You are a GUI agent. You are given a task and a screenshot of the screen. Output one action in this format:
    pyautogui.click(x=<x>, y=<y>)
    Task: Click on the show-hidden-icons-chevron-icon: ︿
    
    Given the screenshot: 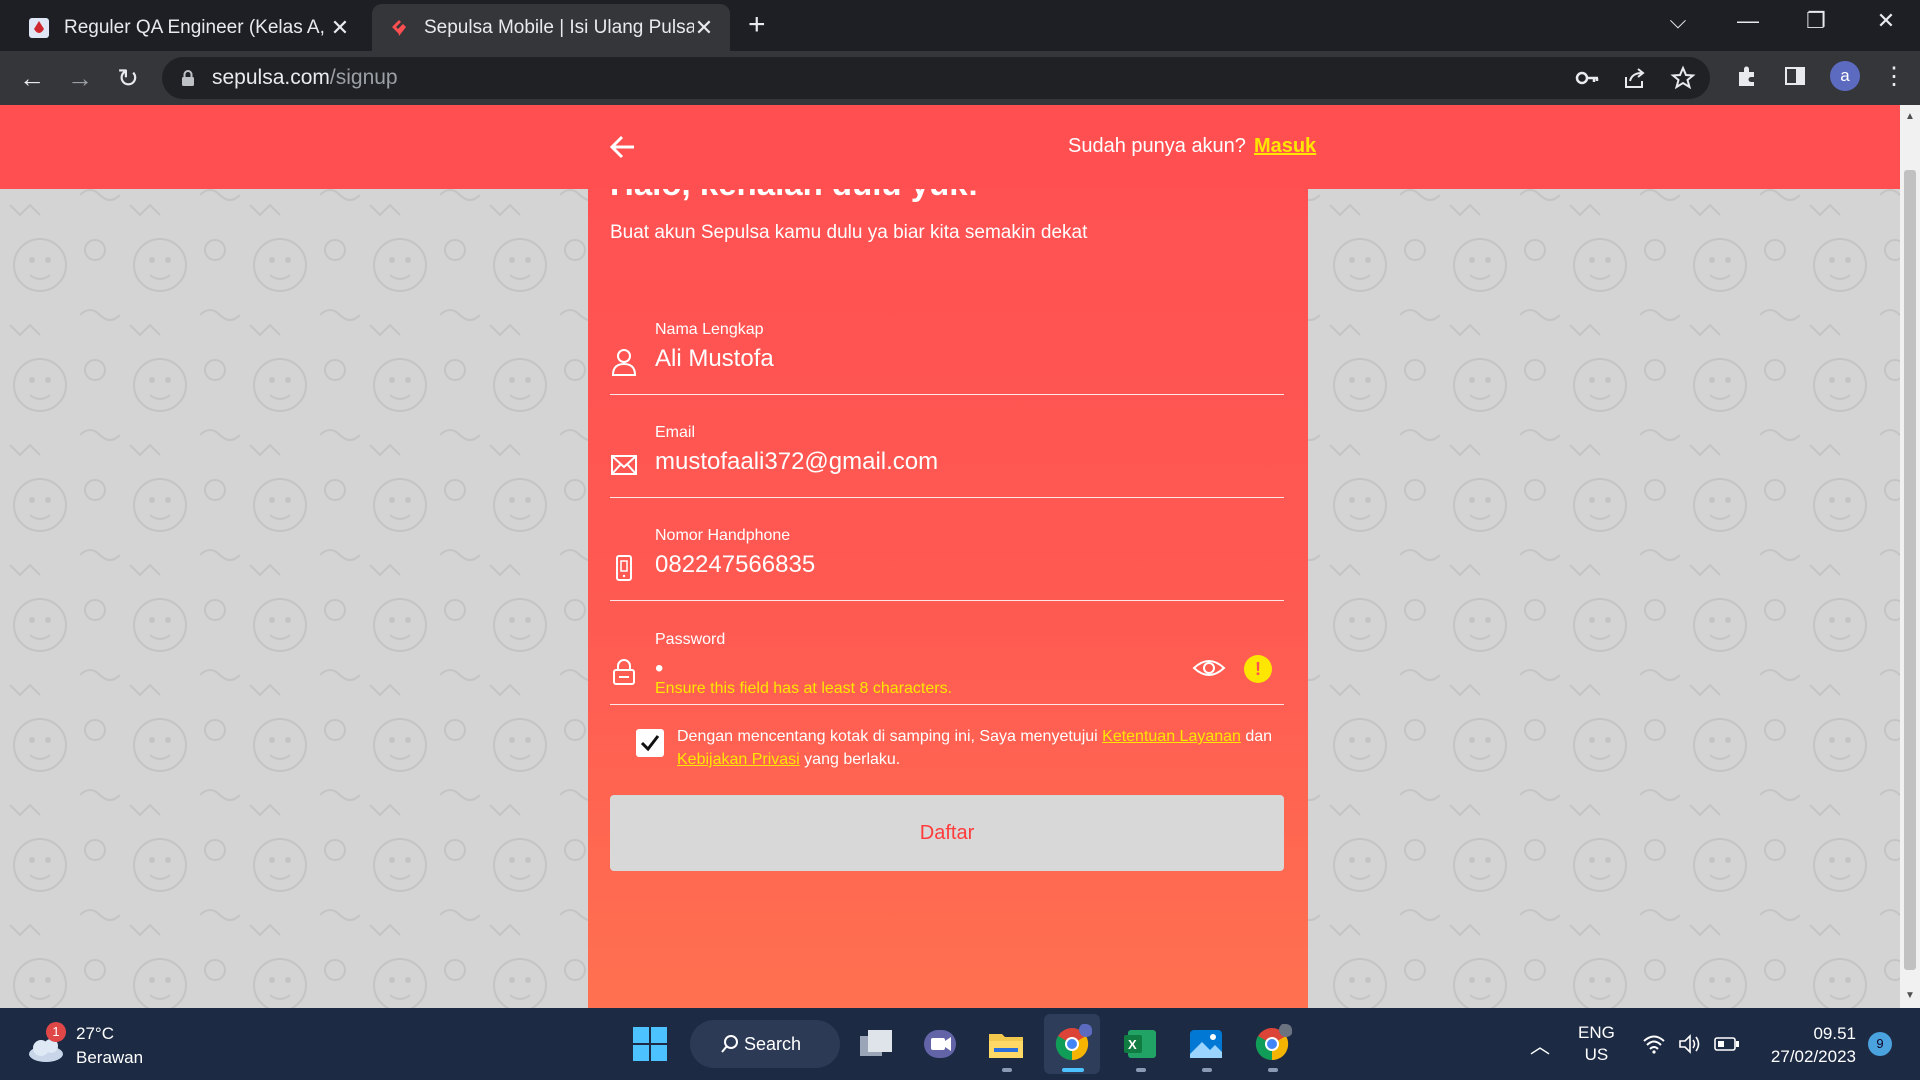 What is the action you would take?
    pyautogui.click(x=1540, y=1044)
    